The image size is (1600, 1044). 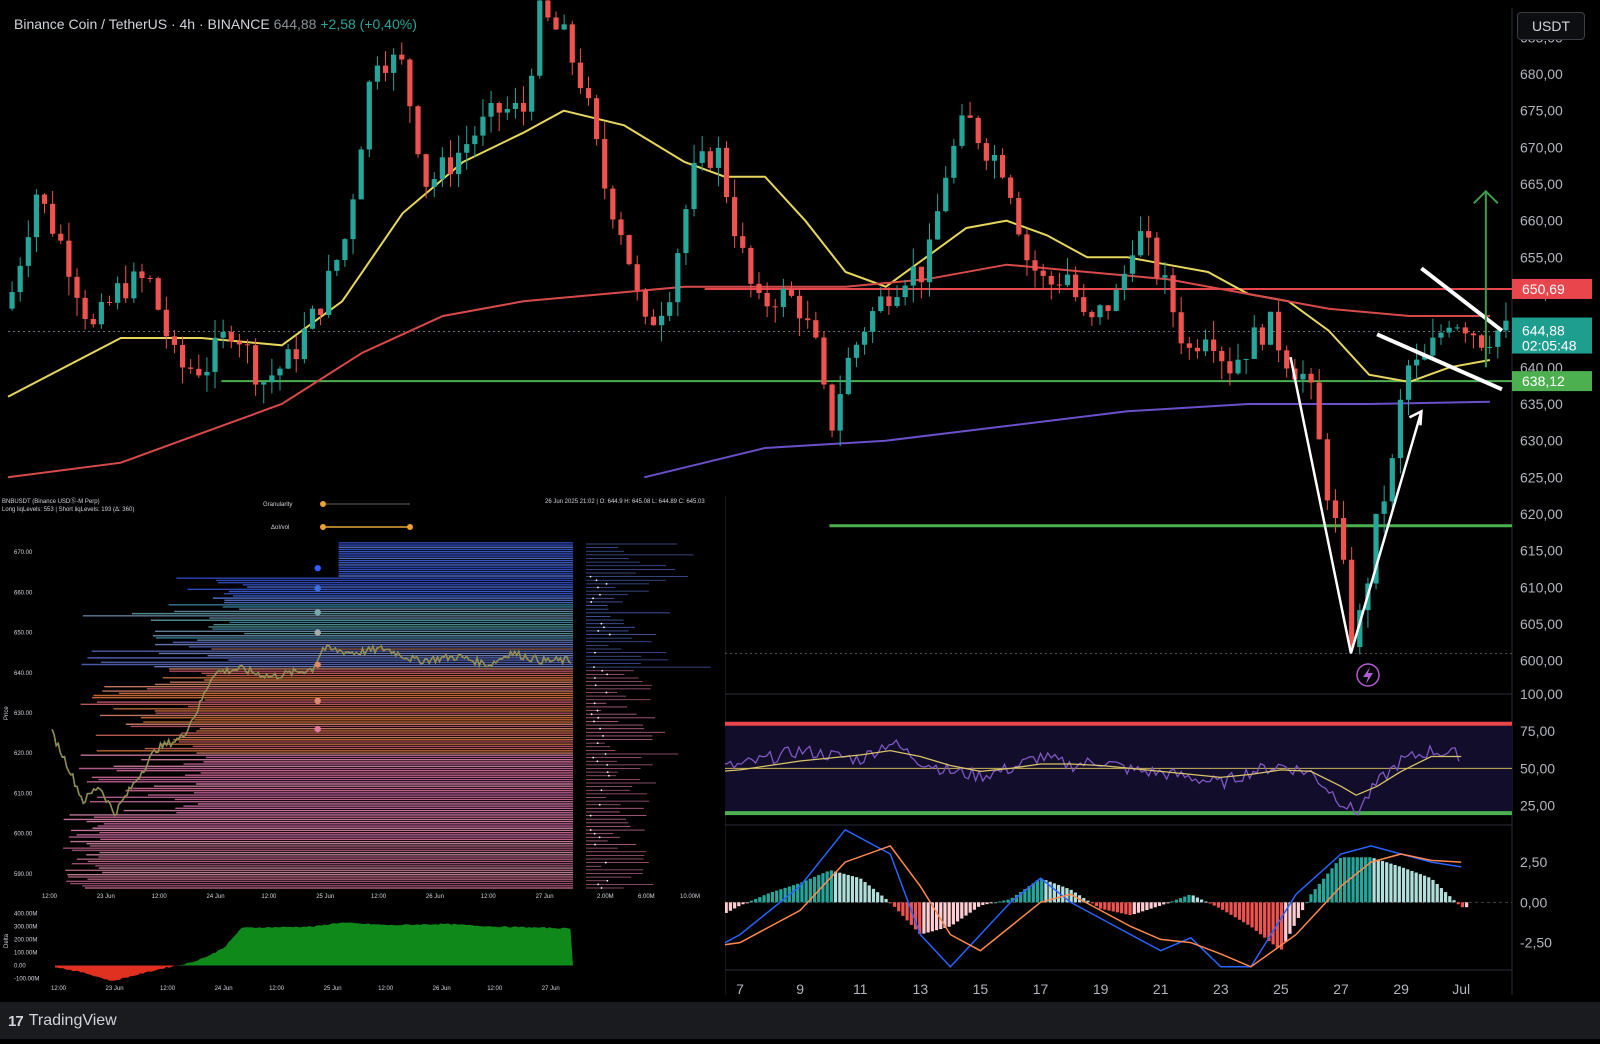 What do you see at coordinates (1551, 26) in the screenshot?
I see `currency-button: USDT` at bounding box center [1551, 26].